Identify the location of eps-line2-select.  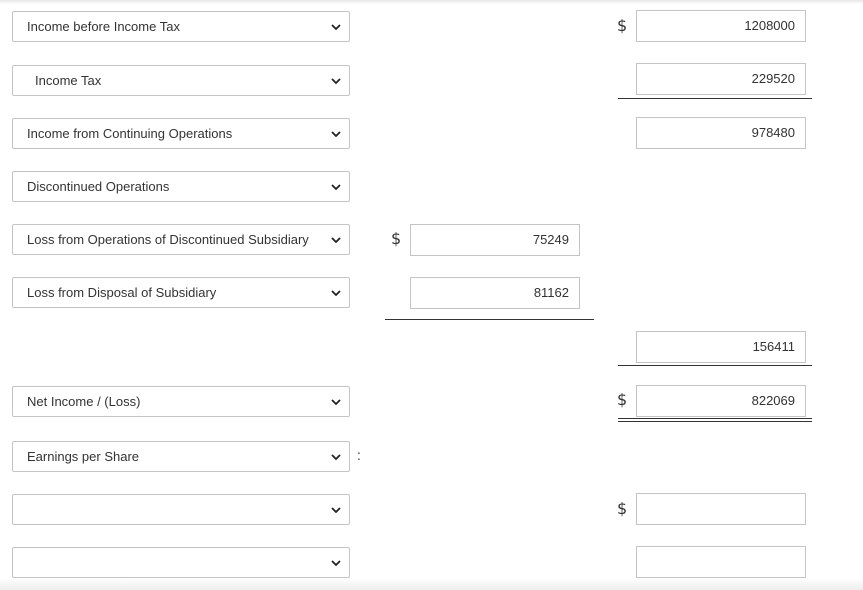
(181, 562).